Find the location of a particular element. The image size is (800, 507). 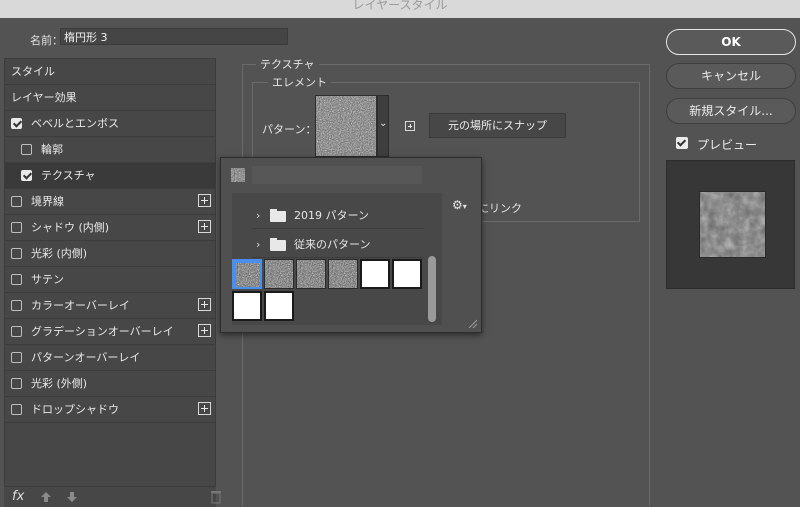

pattern-label: パターン： is located at coordinates (289, 129).